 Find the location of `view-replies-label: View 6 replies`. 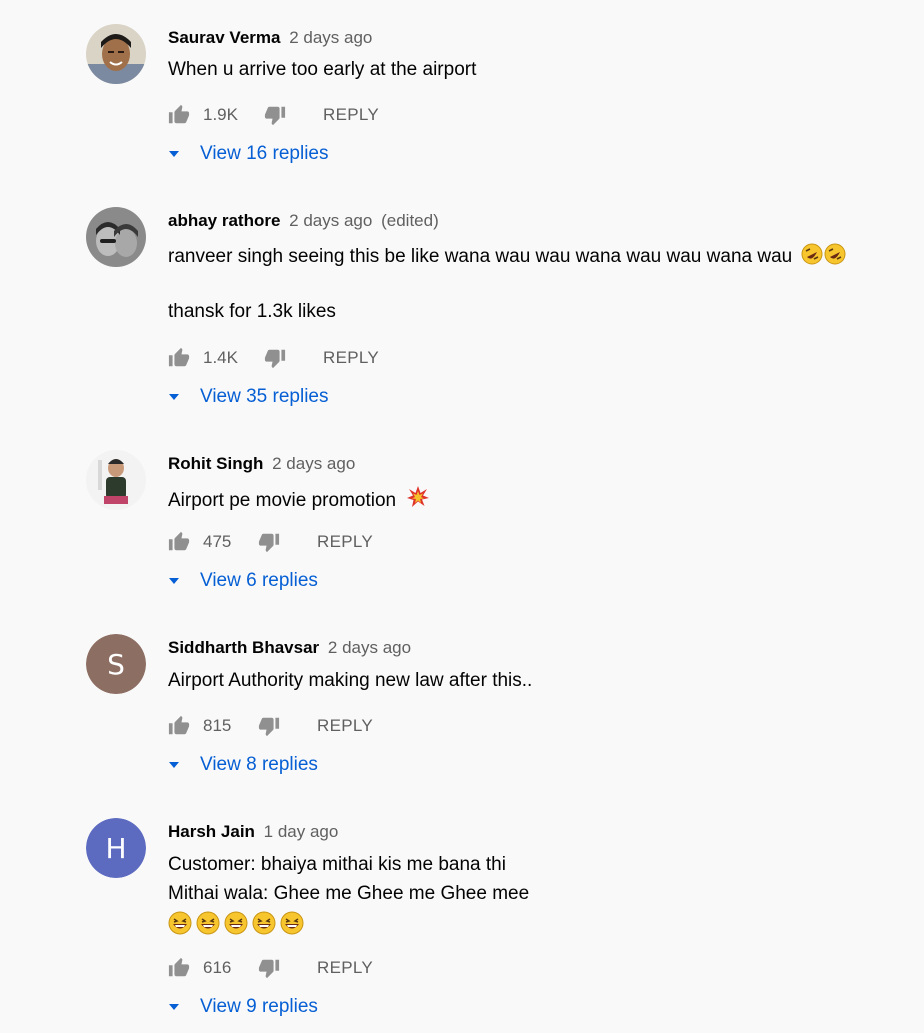

view-replies-label: View 6 replies is located at coordinates (259, 580).